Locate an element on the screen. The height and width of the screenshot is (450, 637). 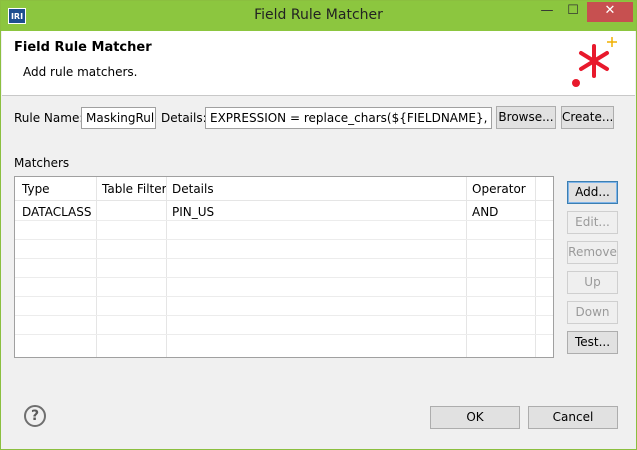
header-subtitle: Add rule matchers. is located at coordinates (80, 72).